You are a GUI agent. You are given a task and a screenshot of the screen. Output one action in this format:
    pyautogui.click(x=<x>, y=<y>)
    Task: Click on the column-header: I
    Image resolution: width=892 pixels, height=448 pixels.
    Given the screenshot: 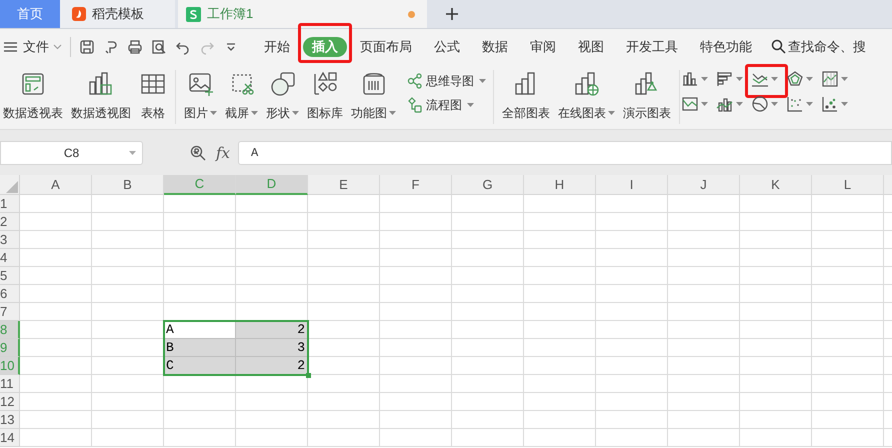 What is the action you would take?
    pyautogui.click(x=632, y=185)
    